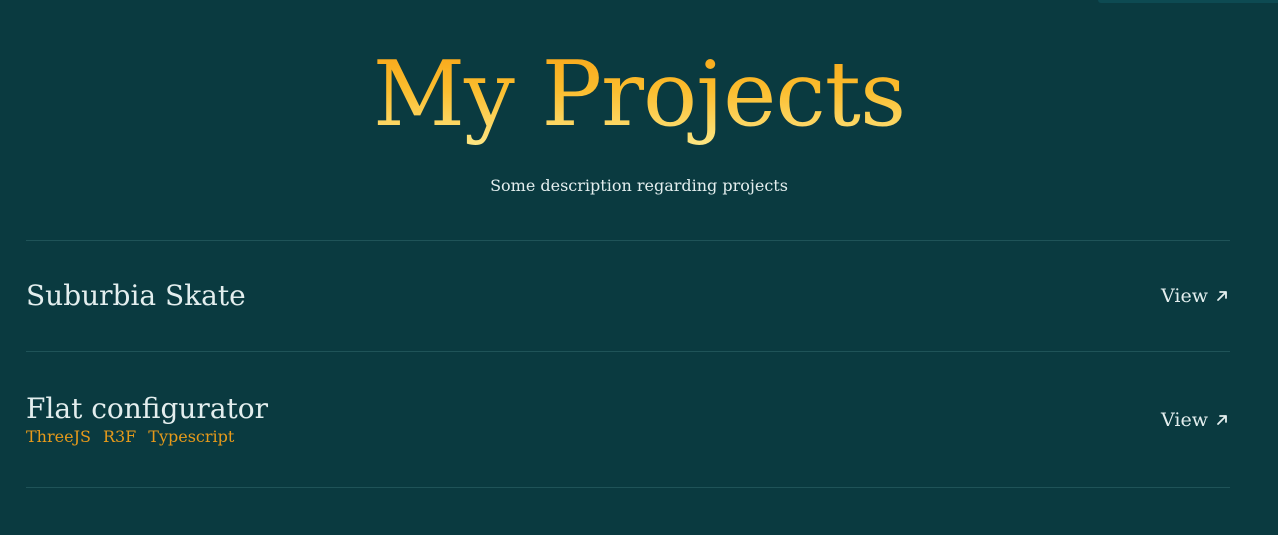 Image resolution: width=1278 pixels, height=535 pixels. I want to click on project-info: Suburbia Skate, so click(136, 296).